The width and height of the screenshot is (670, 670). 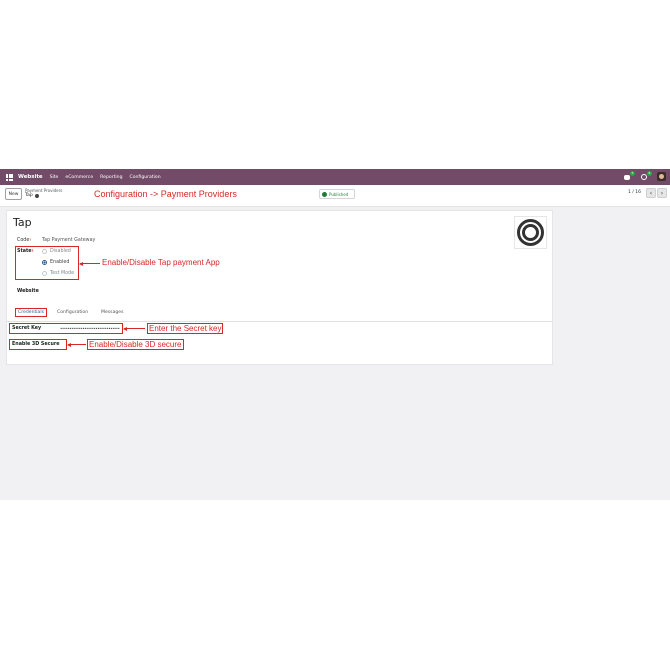 What do you see at coordinates (29, 195) in the screenshot?
I see `breadcrumb-current-label: Tap` at bounding box center [29, 195].